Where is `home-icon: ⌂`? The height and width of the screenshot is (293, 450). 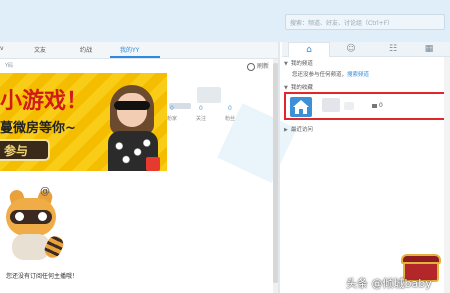
home-icon: ⌂ is located at coordinates (309, 50).